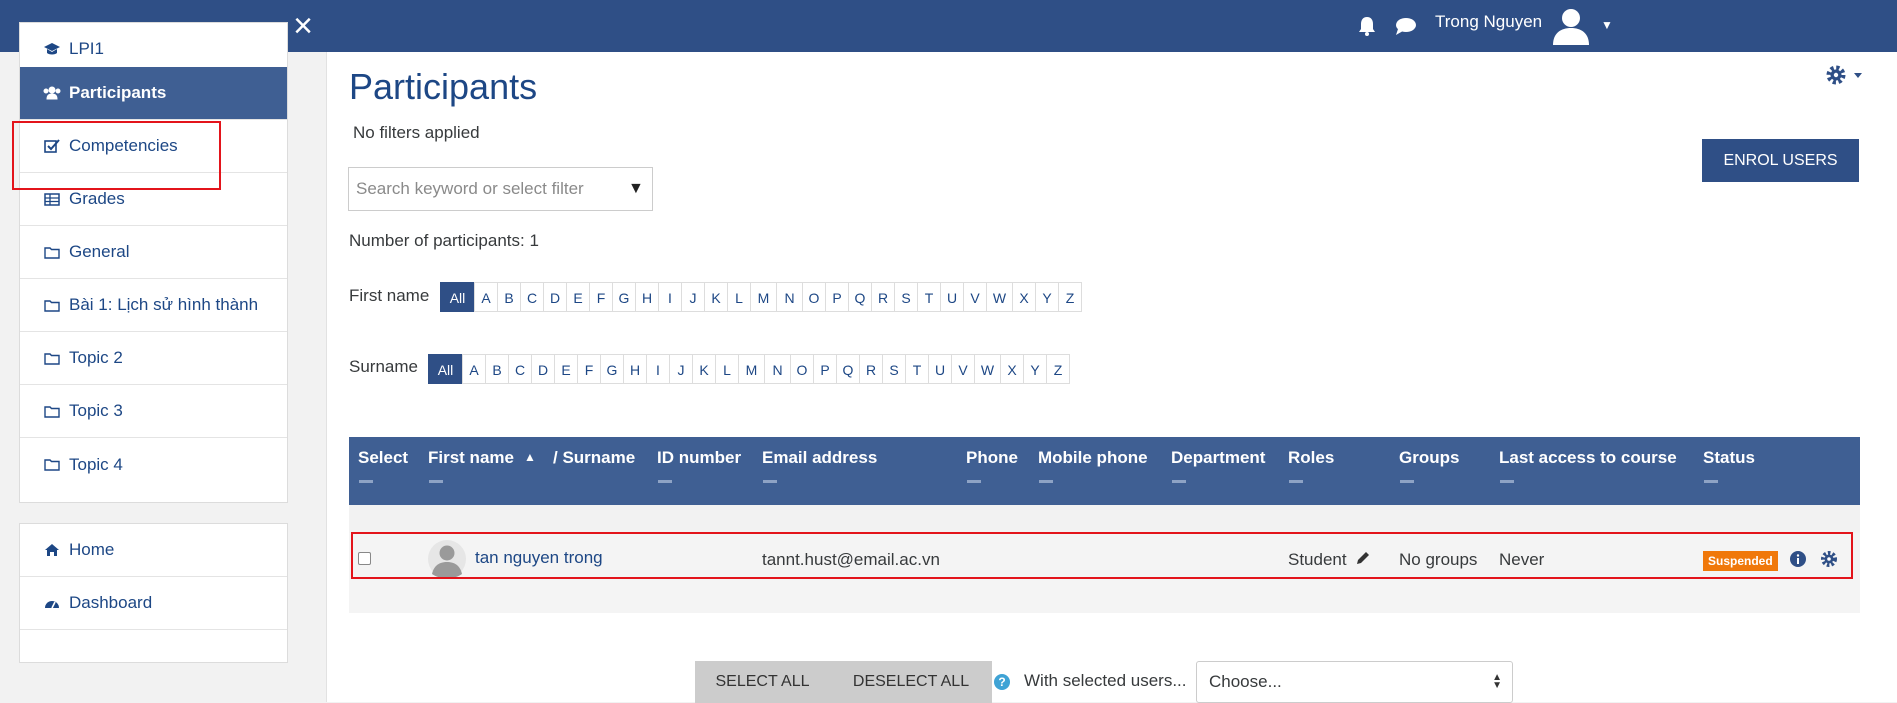 This screenshot has height=703, width=1897. I want to click on firstname-letter-all: All, so click(457, 297).